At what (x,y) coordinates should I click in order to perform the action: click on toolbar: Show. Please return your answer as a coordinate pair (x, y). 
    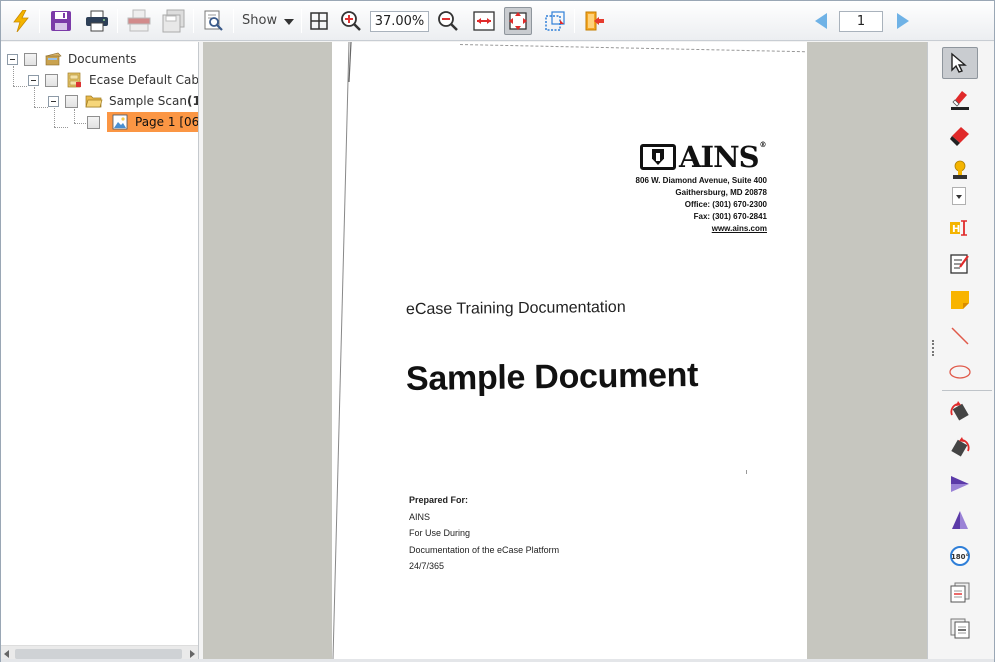
    Looking at the image, I should click on (497, 21).